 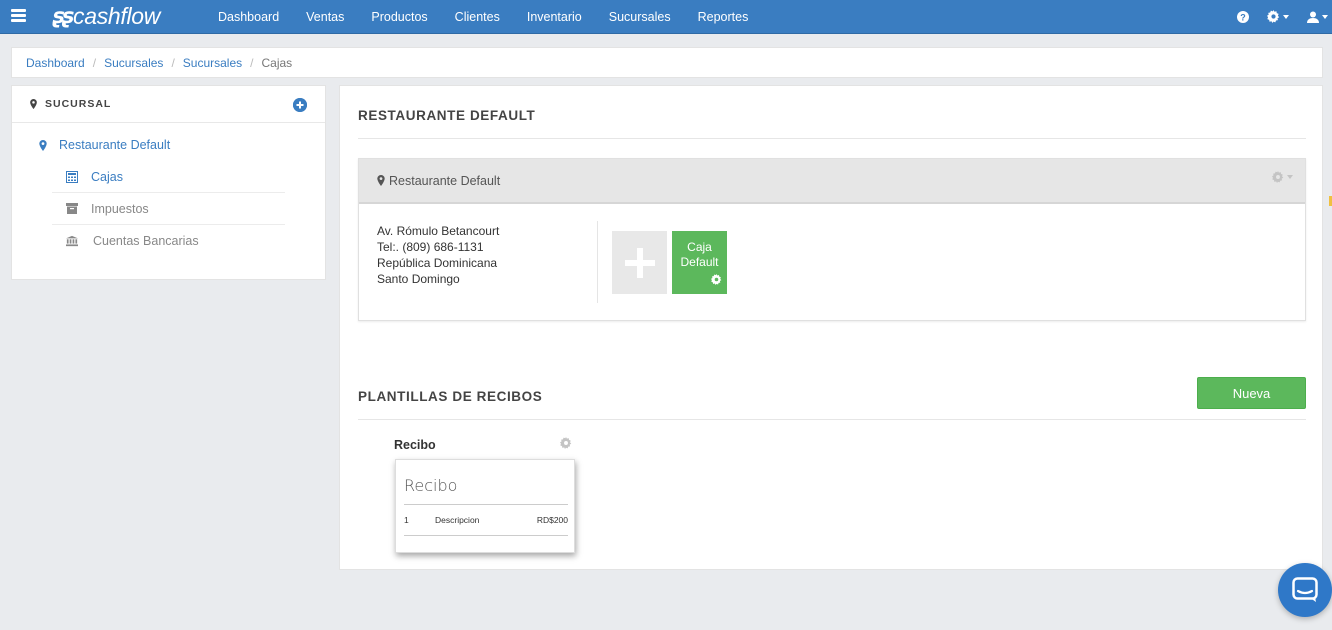 What do you see at coordinates (168, 177) in the screenshot?
I see `sidebar-item-cajas: Cajas` at bounding box center [168, 177].